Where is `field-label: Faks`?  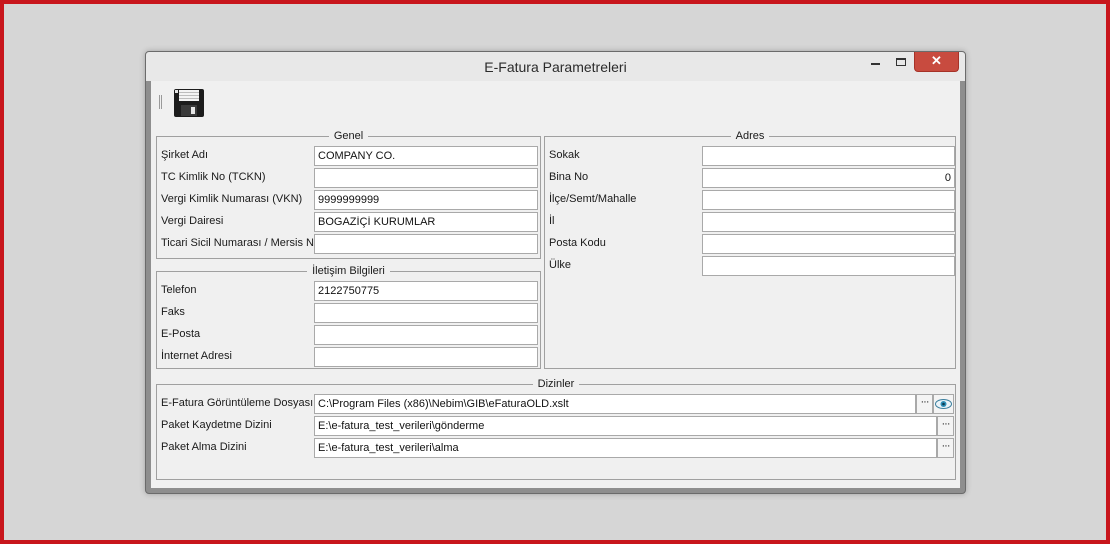 field-label: Faks is located at coordinates (173, 312).